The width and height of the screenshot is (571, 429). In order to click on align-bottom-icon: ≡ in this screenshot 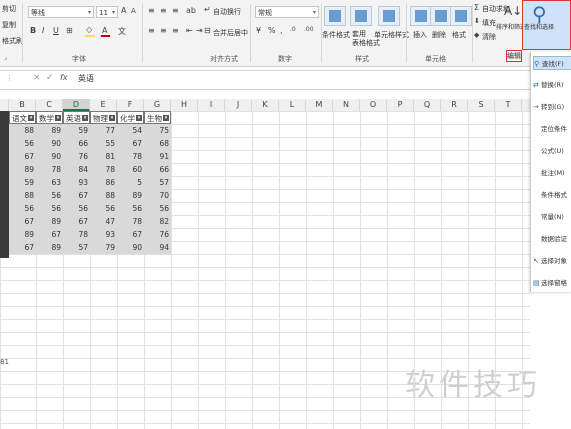, I will do `click(175, 10)`.